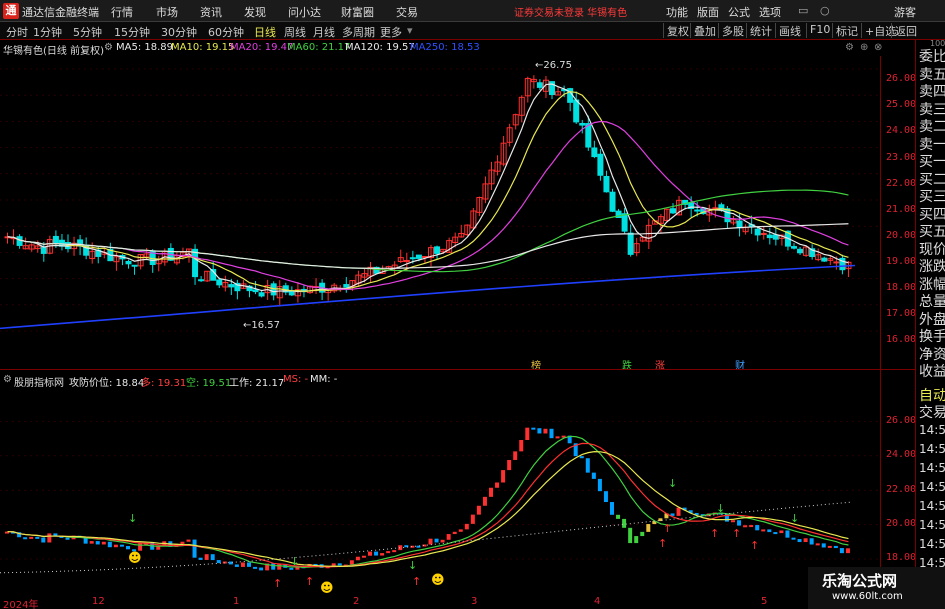  Describe the element at coordinates (788, 30) in the screenshot. I see `draw-line-button: 画线` at that location.